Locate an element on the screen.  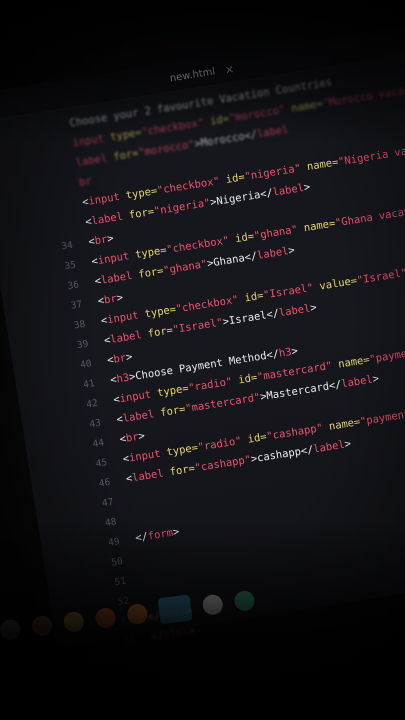
firefox-icon is located at coordinates (137, 614).